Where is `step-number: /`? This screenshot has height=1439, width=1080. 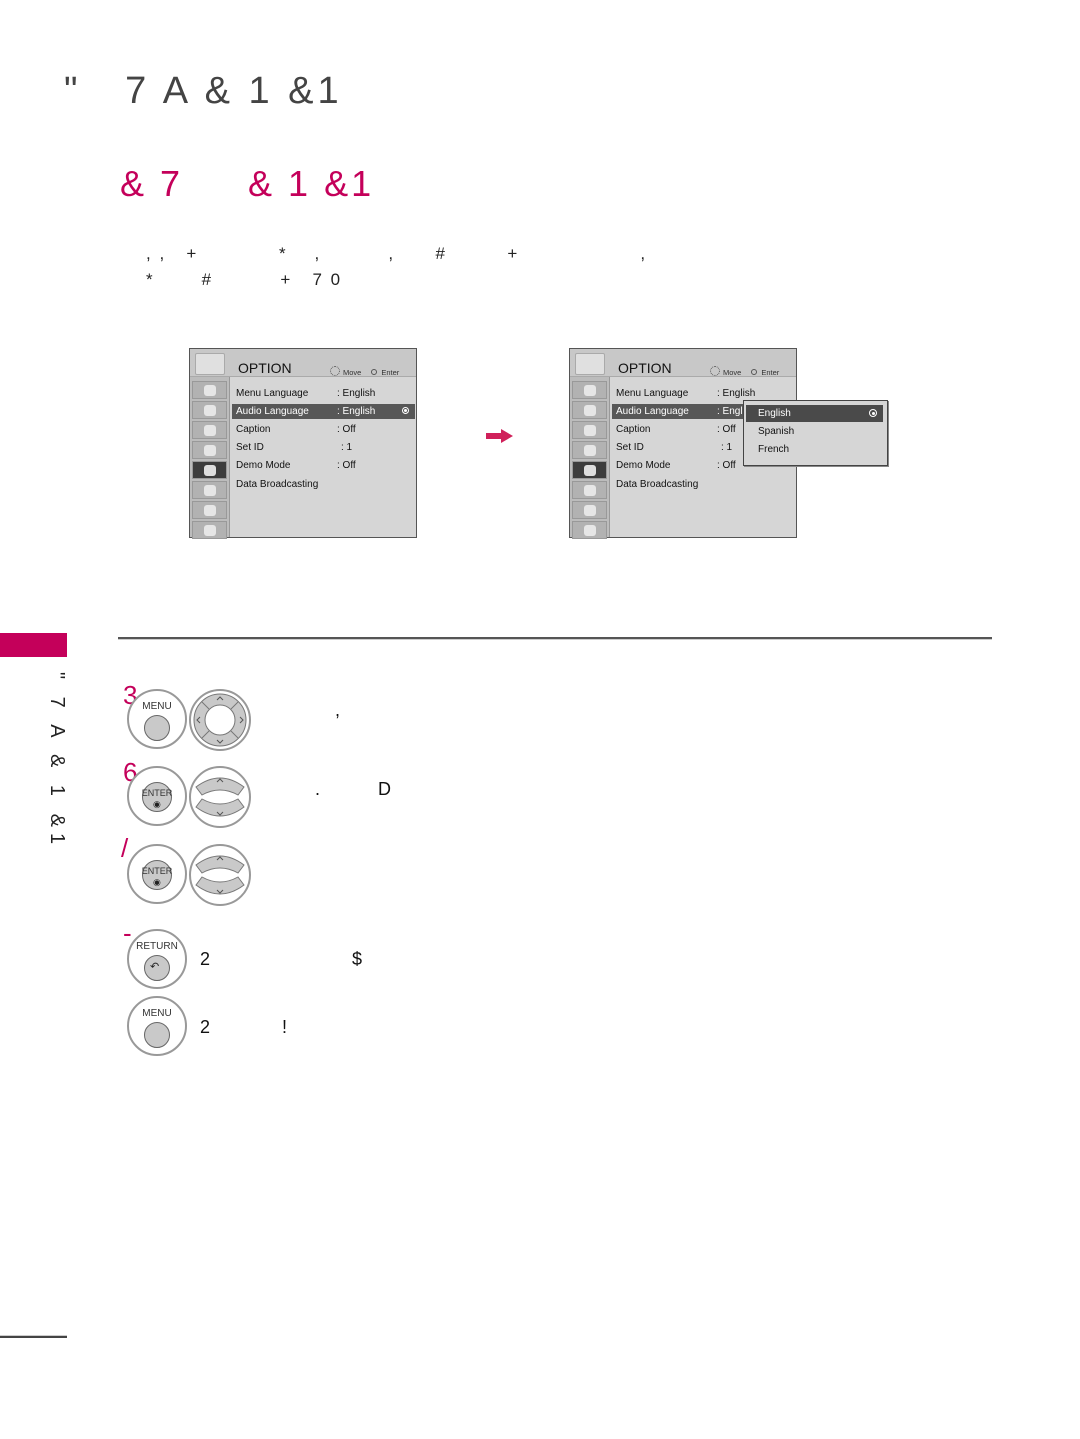
step-number: / is located at coordinates (125, 848).